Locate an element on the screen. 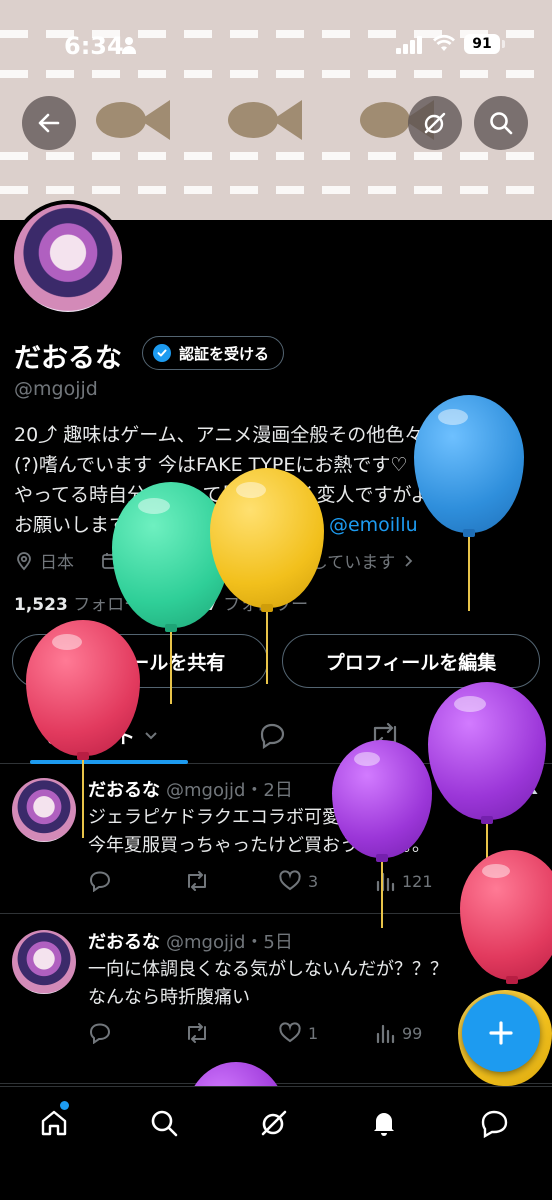 The height and width of the screenshot is (1200, 552). nav-grok is located at coordinates (274, 1123).